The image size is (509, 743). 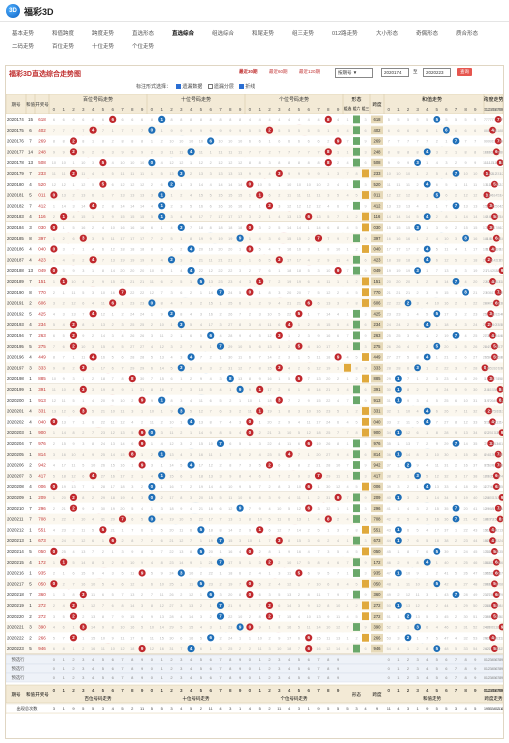 What do you see at coordinates (395, 72) in the screenshot?
I see `from-issue-input: 2020174` at bounding box center [395, 72].